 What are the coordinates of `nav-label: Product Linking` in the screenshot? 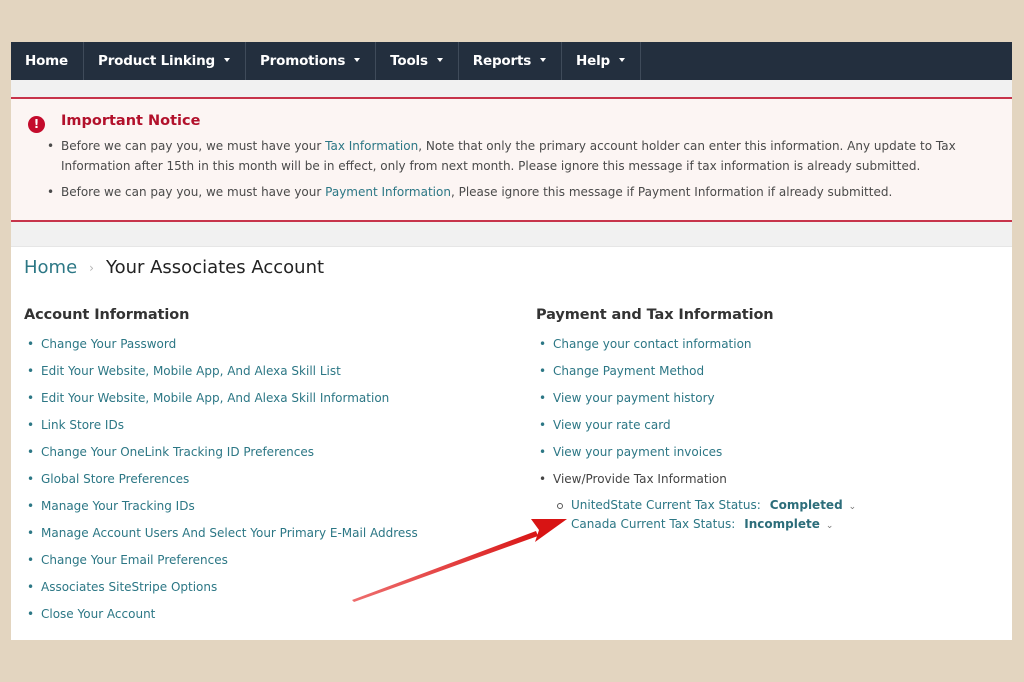 It's located at (156, 61).